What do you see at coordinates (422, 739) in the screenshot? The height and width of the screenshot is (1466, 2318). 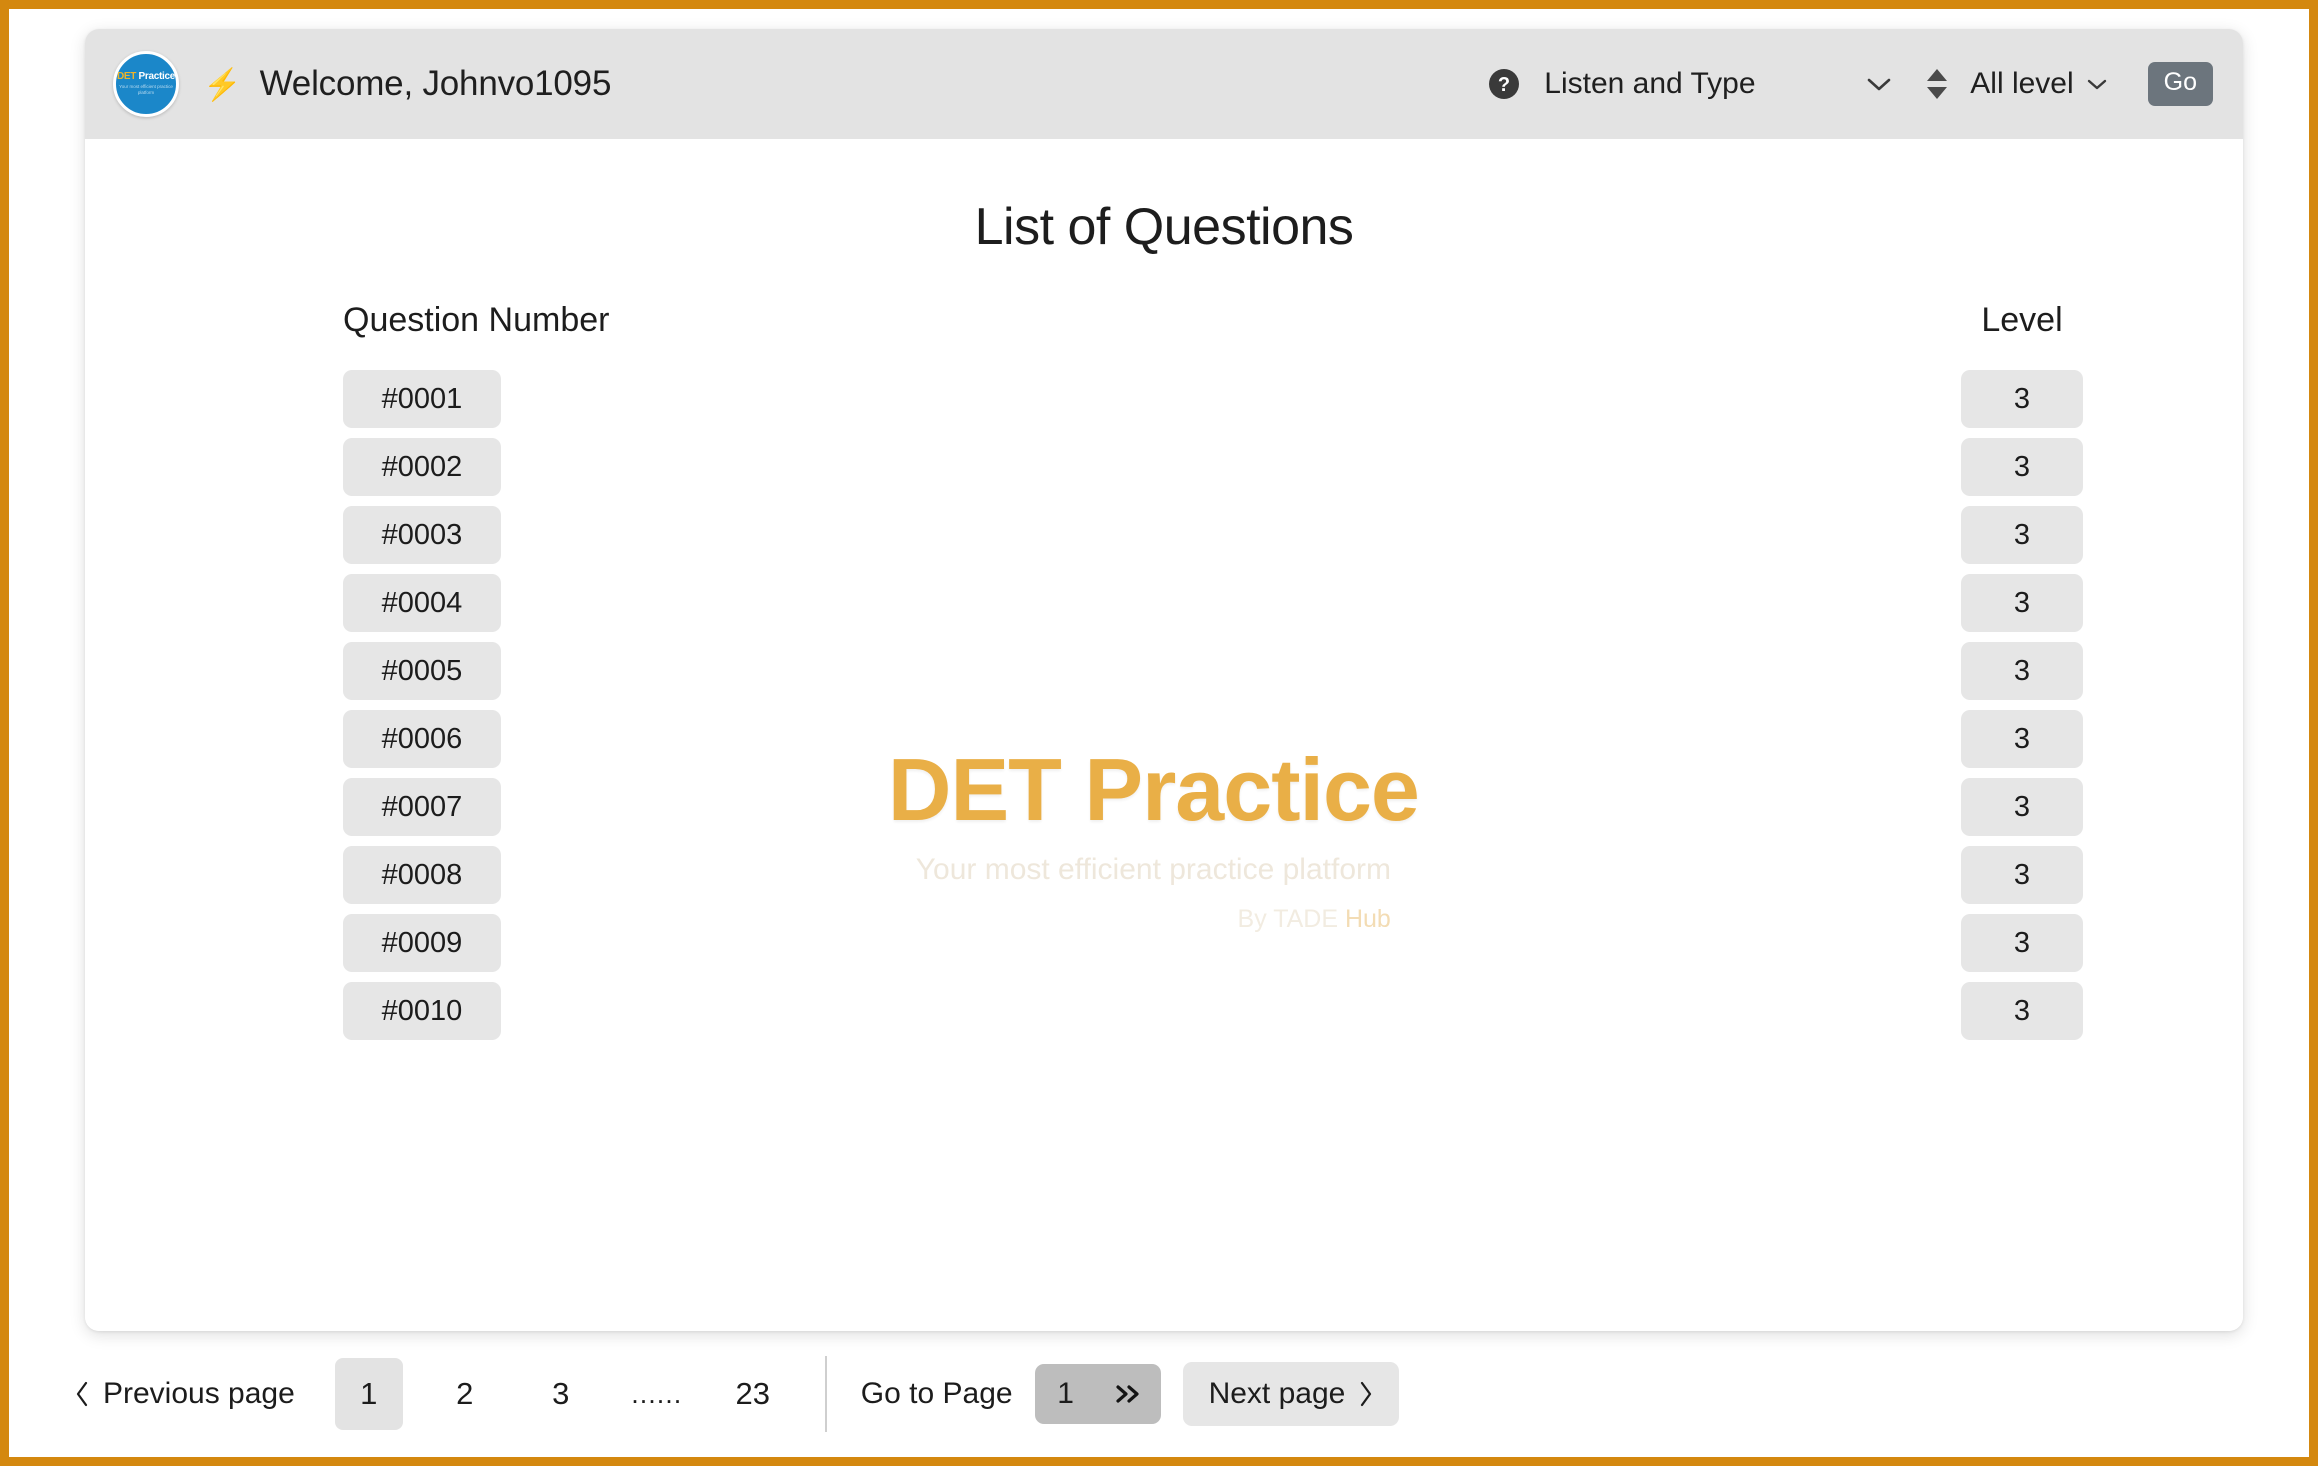 I see `question-cell: #0006` at bounding box center [422, 739].